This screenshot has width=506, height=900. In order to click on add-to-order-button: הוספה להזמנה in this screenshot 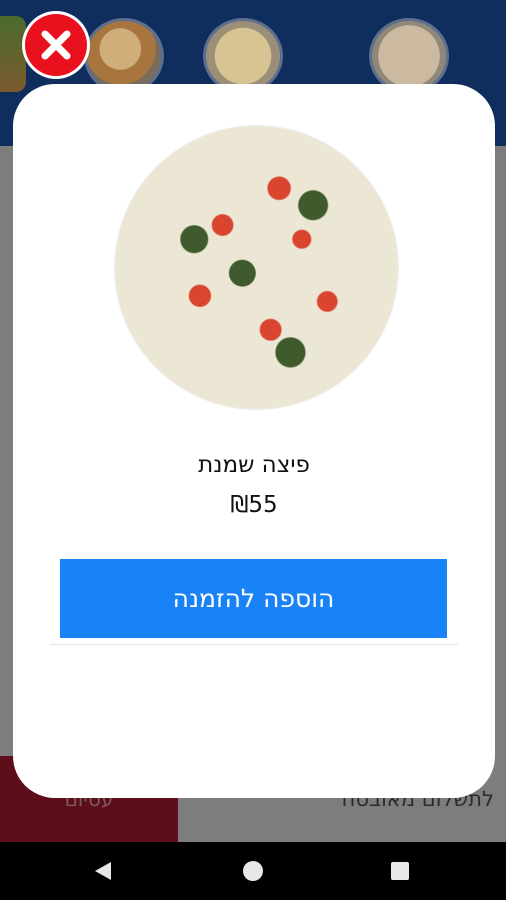, I will do `click(253, 598)`.